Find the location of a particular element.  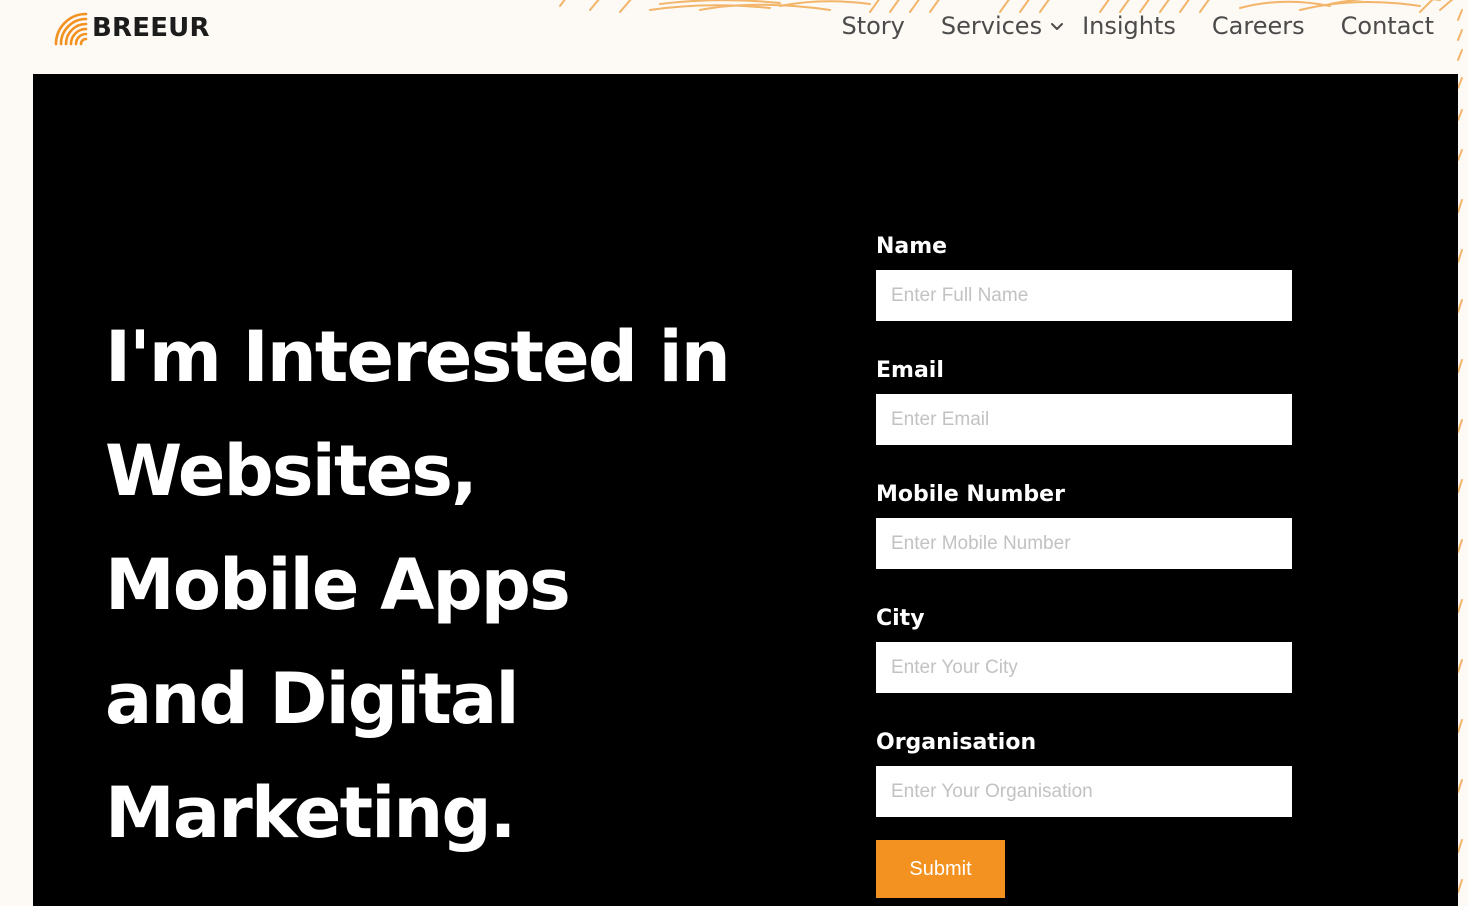

chevron-down-icon is located at coordinates (1057, 26).